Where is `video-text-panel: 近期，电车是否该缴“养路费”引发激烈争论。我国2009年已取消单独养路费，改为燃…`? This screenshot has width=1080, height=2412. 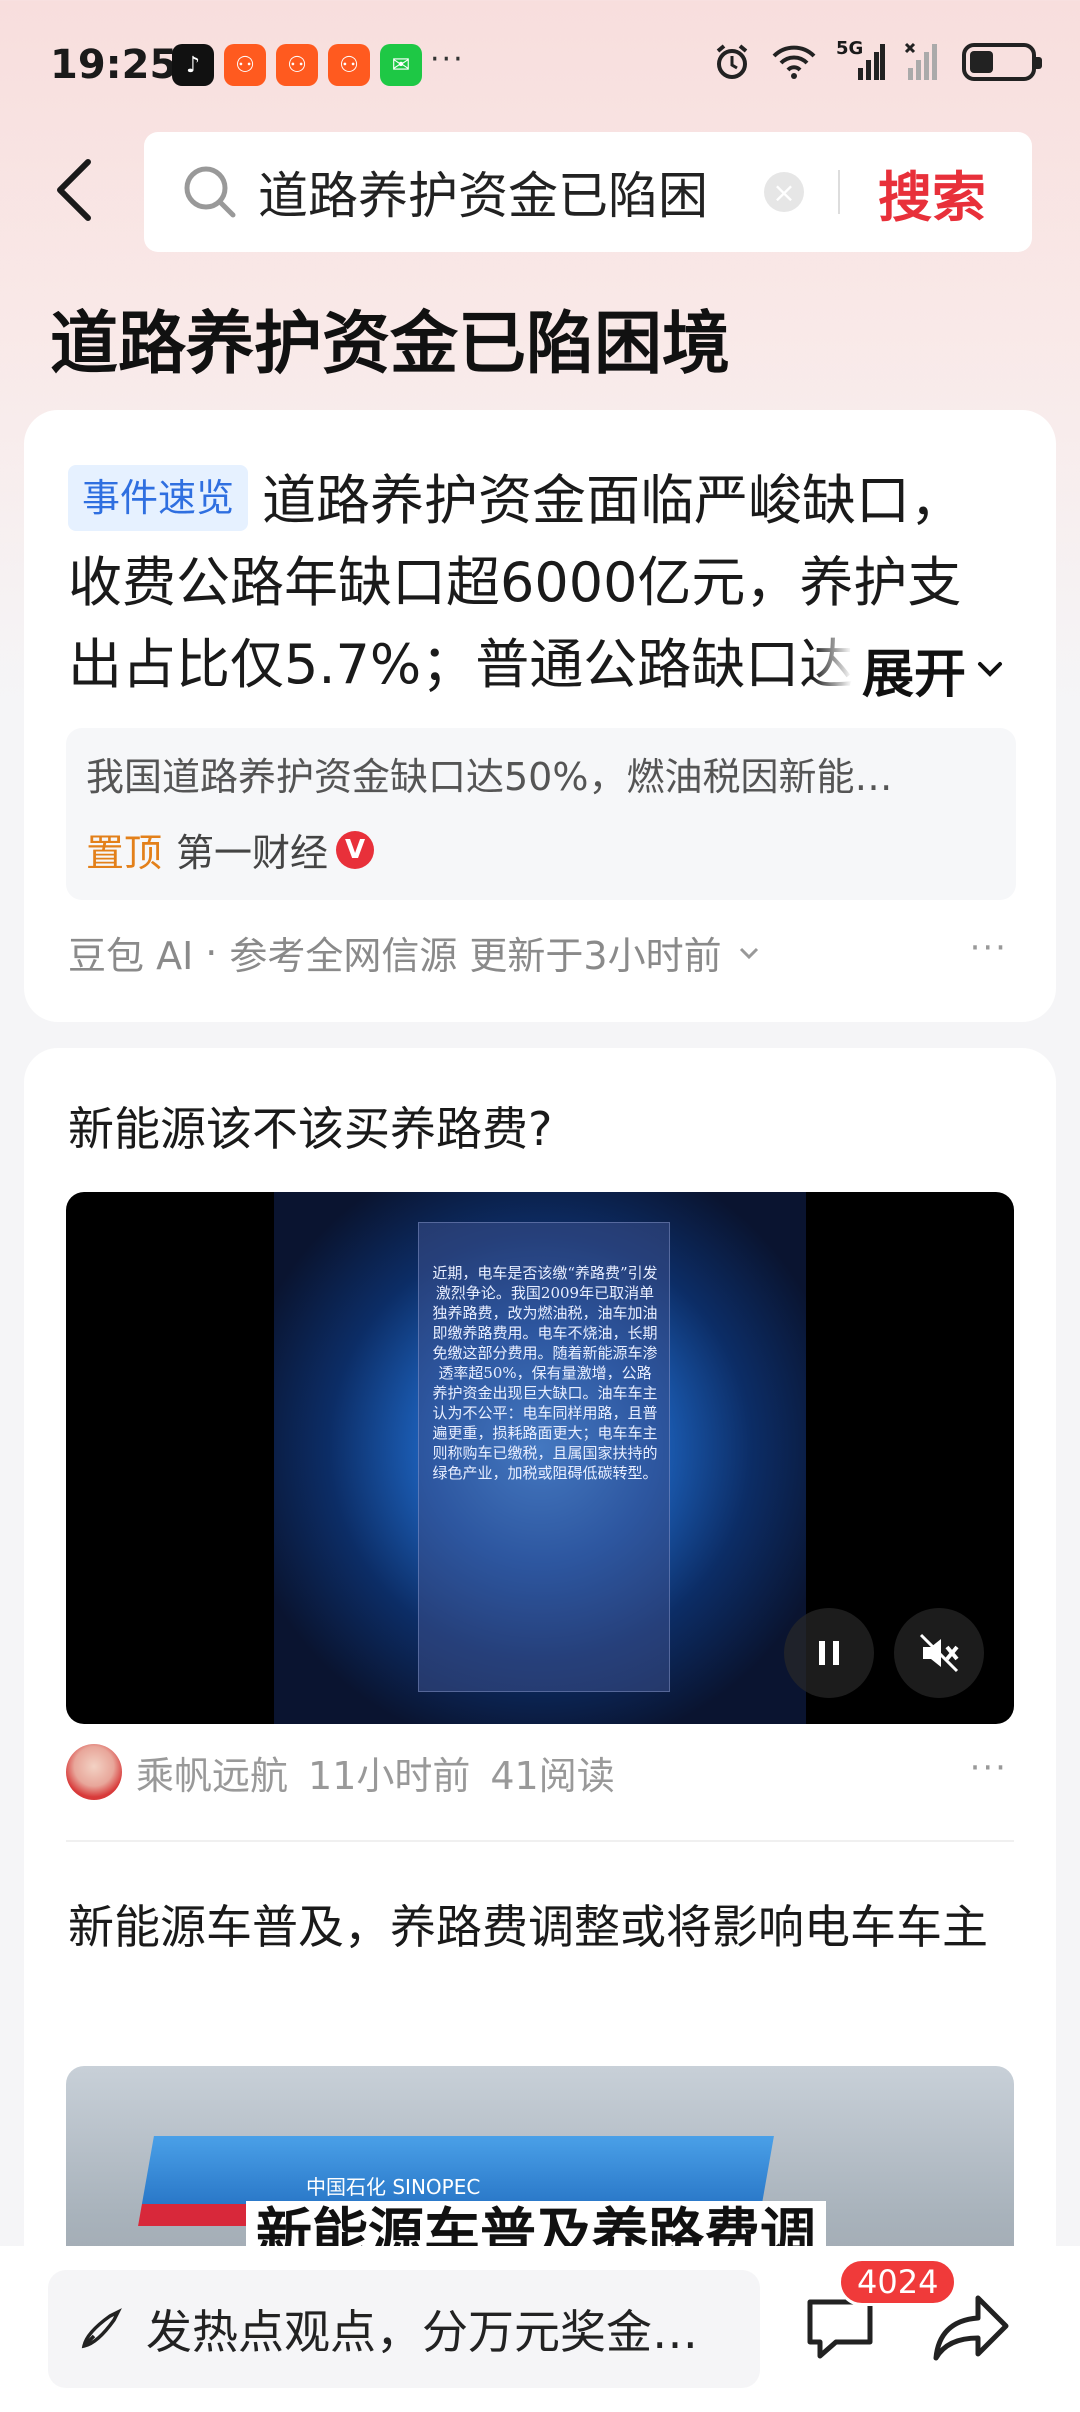
video-text-panel: 近期，电车是否该缴“养路费”引发激烈争论。我国2009年已取消单独养路费，改为燃… is located at coordinates (544, 1457).